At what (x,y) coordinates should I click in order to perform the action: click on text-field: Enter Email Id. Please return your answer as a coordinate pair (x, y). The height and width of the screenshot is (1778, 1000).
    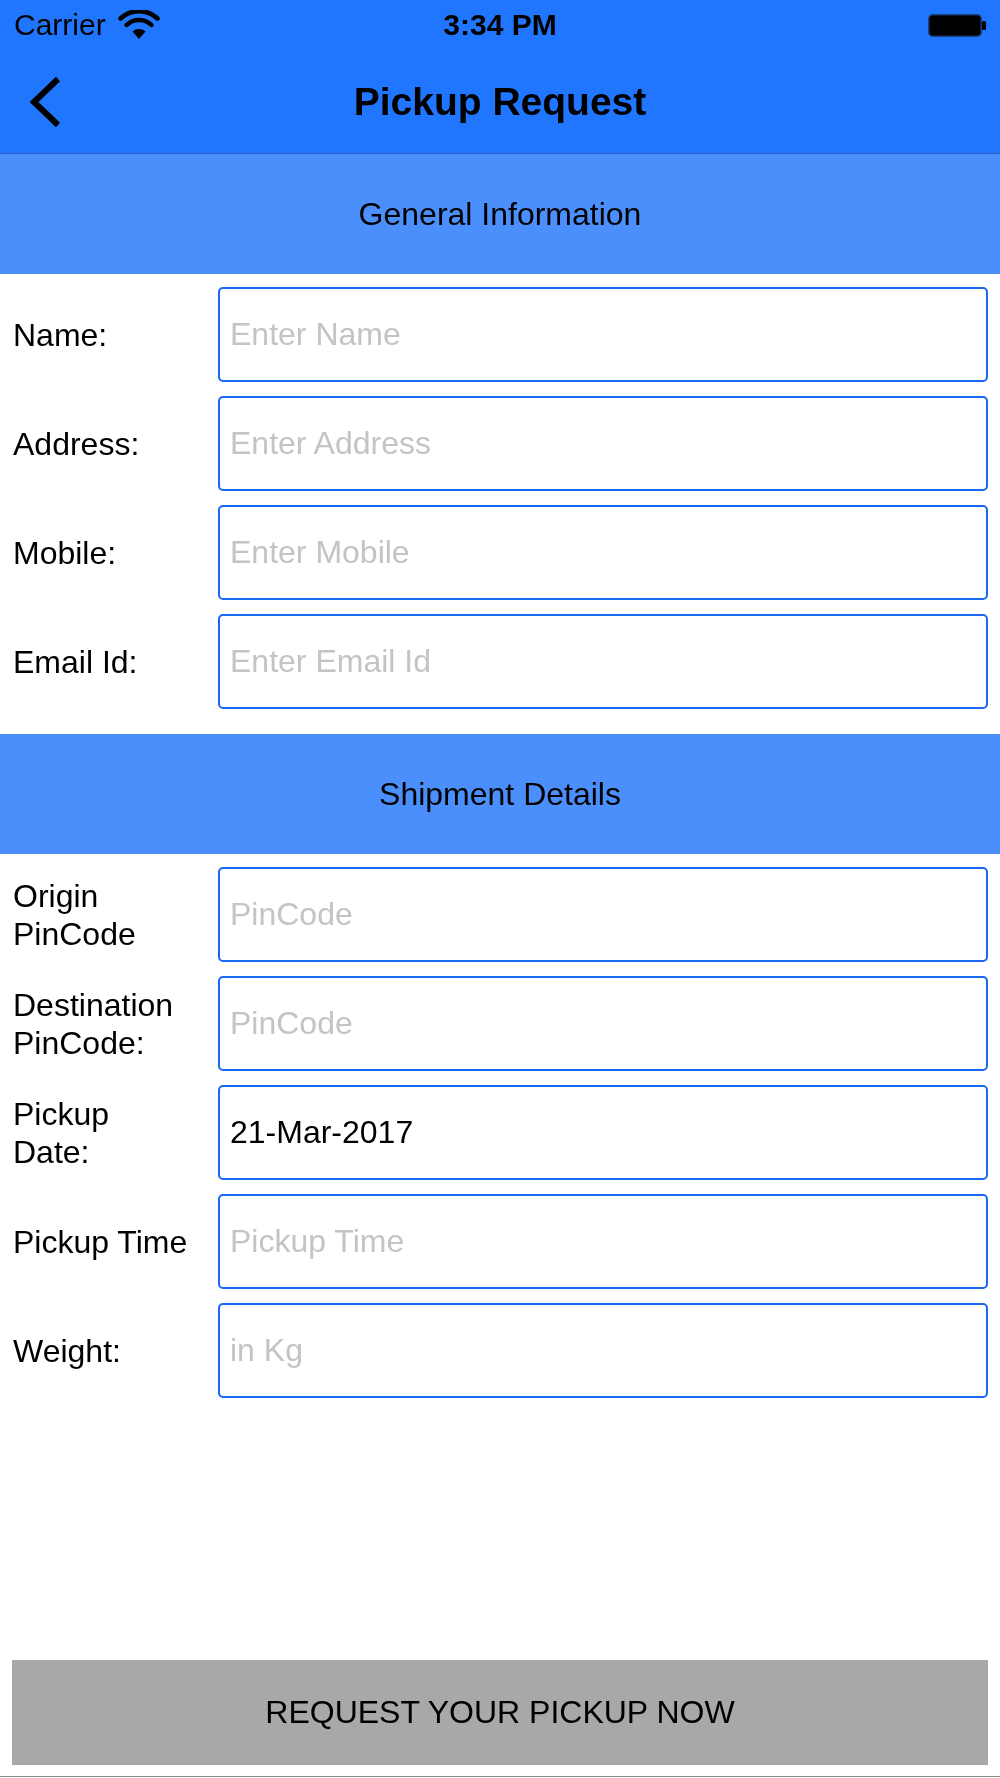
    Looking at the image, I should click on (603, 661).